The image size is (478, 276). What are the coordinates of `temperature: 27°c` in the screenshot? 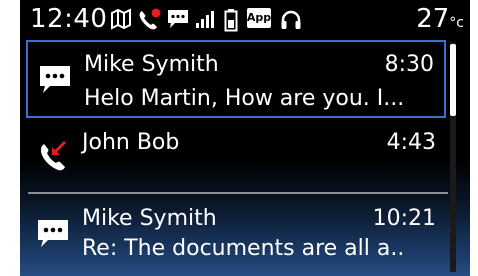 It's located at (440, 21).